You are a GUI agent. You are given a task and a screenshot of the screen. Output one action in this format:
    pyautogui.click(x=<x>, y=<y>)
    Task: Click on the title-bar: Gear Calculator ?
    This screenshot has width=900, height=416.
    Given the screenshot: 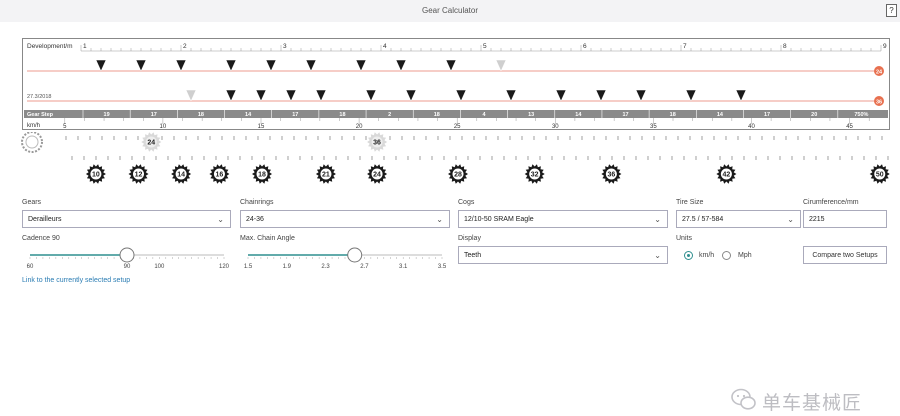 What is the action you would take?
    pyautogui.click(x=450, y=11)
    